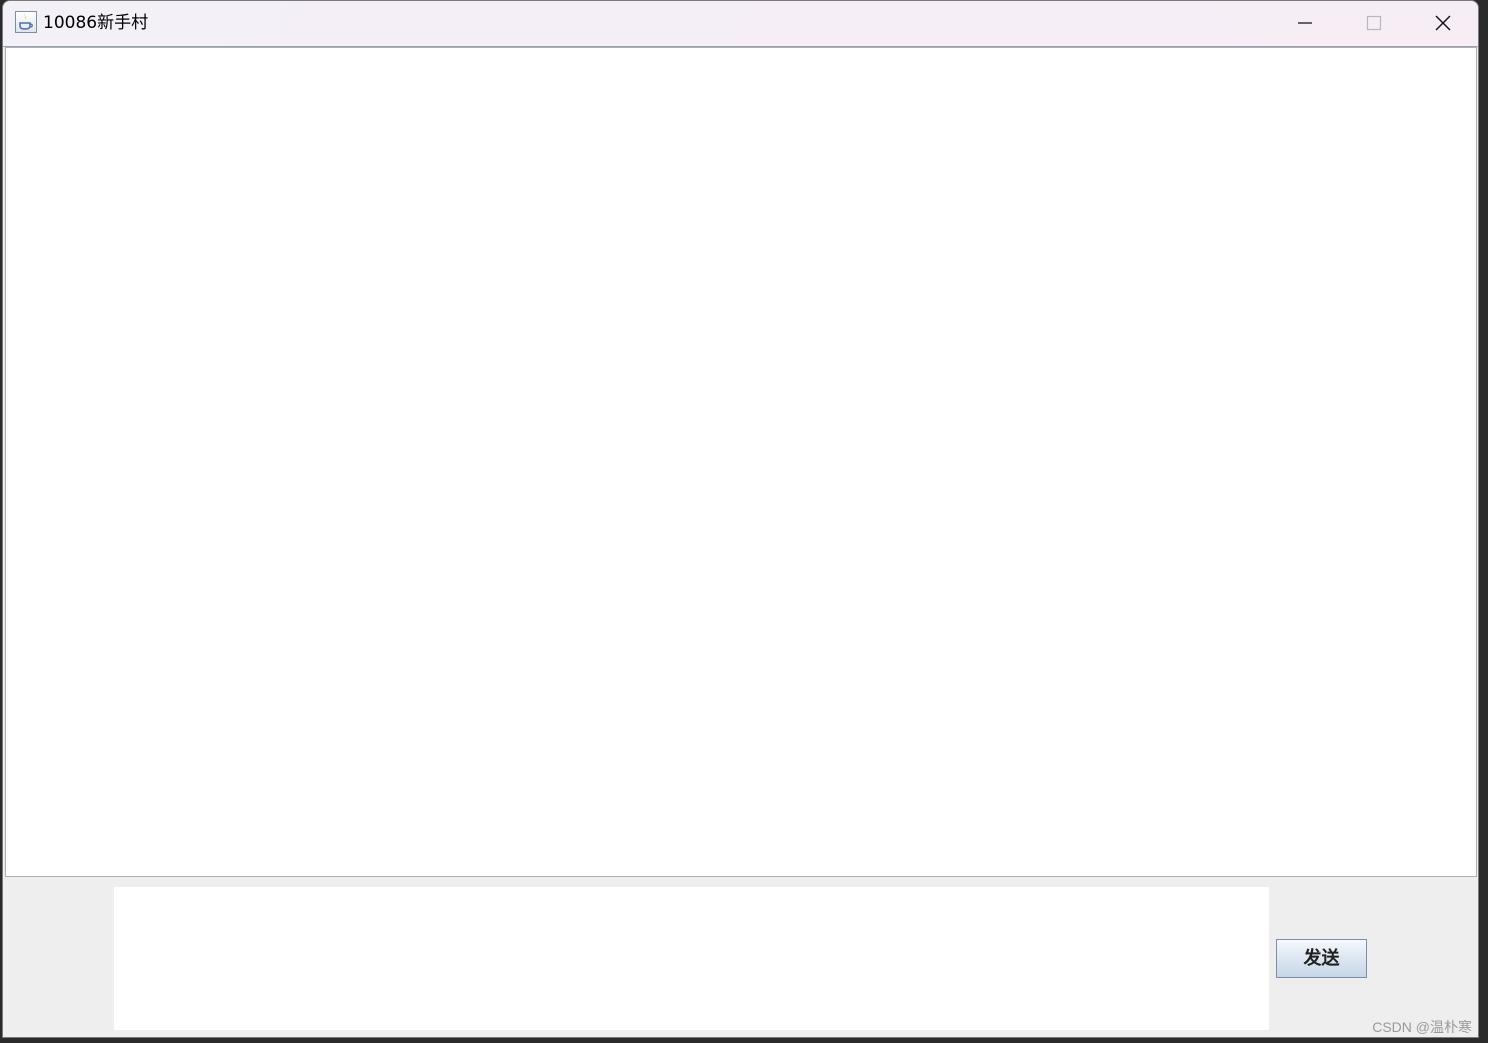  I want to click on close-button, so click(1443, 23).